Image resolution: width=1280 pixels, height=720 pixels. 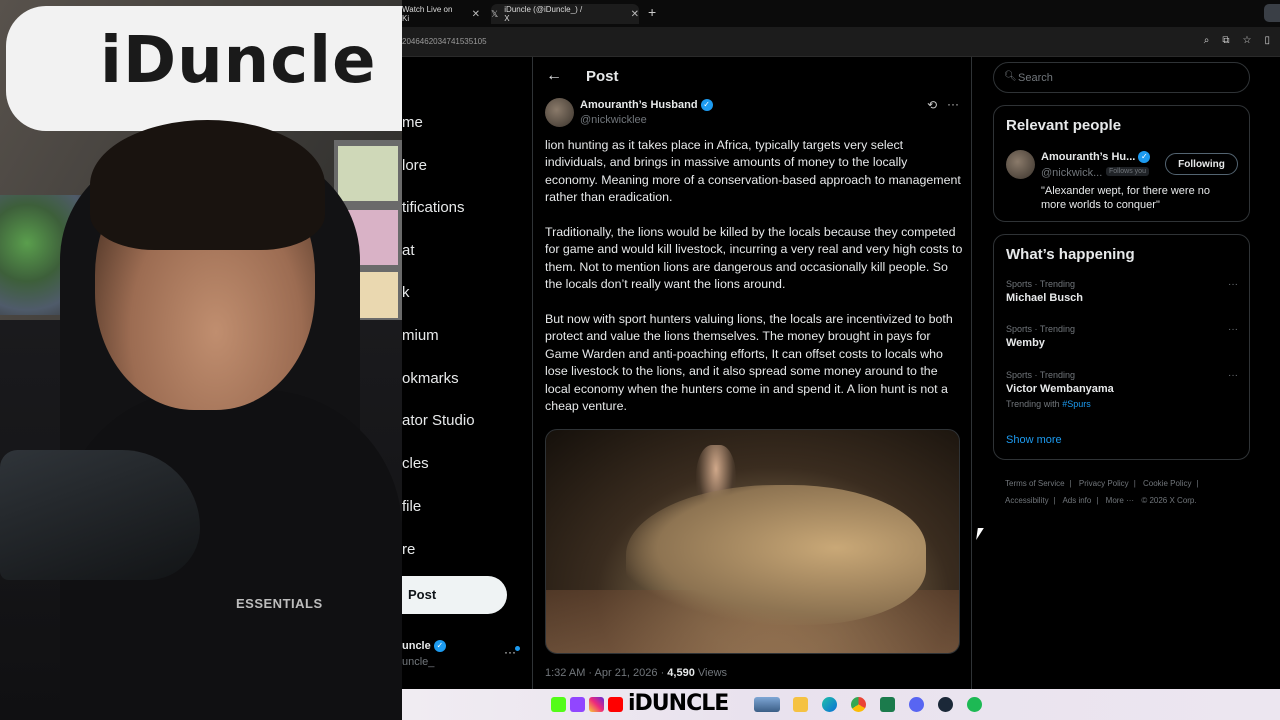 What do you see at coordinates (613, 120) in the screenshot?
I see `author-handle: @nickwicklee` at bounding box center [613, 120].